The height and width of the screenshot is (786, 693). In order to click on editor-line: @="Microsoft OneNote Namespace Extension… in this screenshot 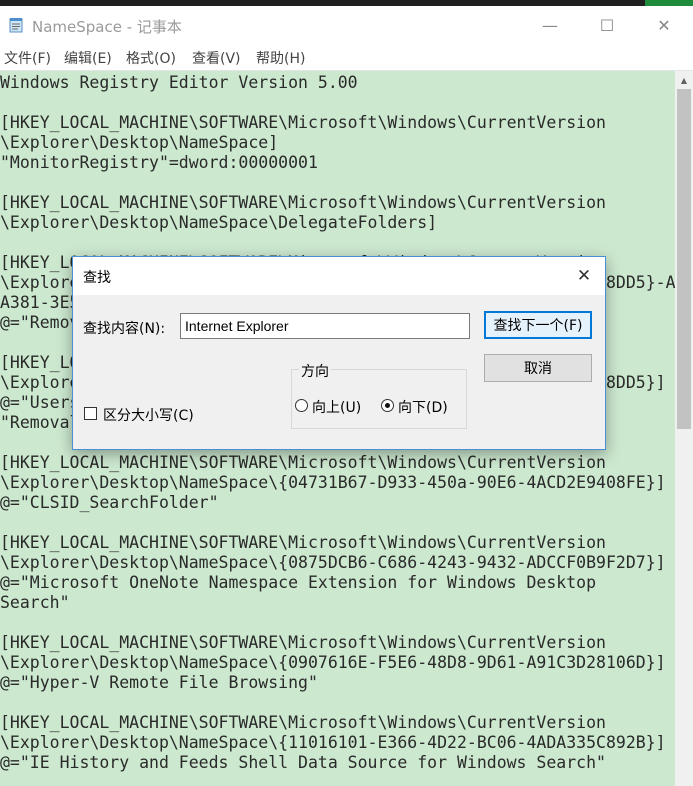, I will do `click(298, 582)`.